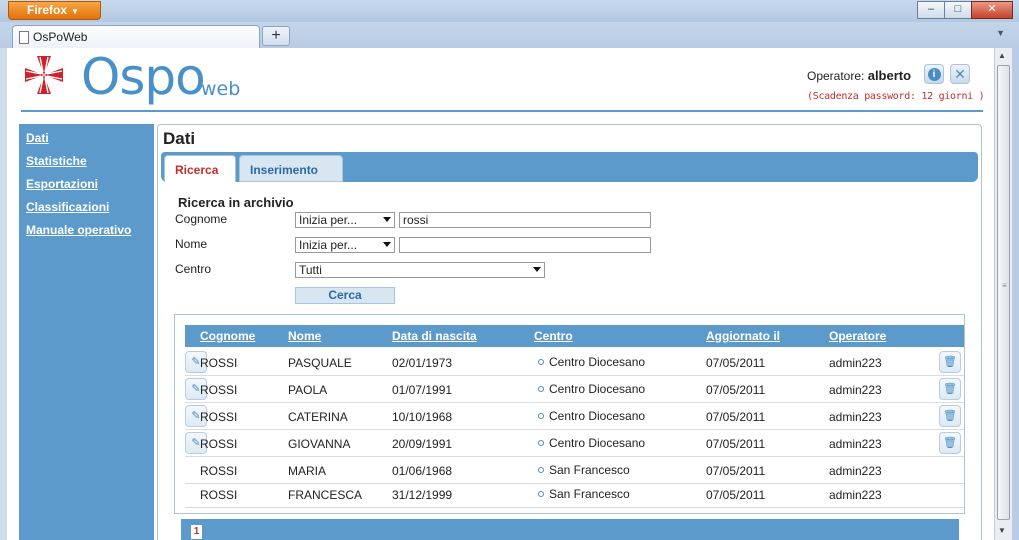  I want to click on col-data-nascita: Data di nascita, so click(434, 336).